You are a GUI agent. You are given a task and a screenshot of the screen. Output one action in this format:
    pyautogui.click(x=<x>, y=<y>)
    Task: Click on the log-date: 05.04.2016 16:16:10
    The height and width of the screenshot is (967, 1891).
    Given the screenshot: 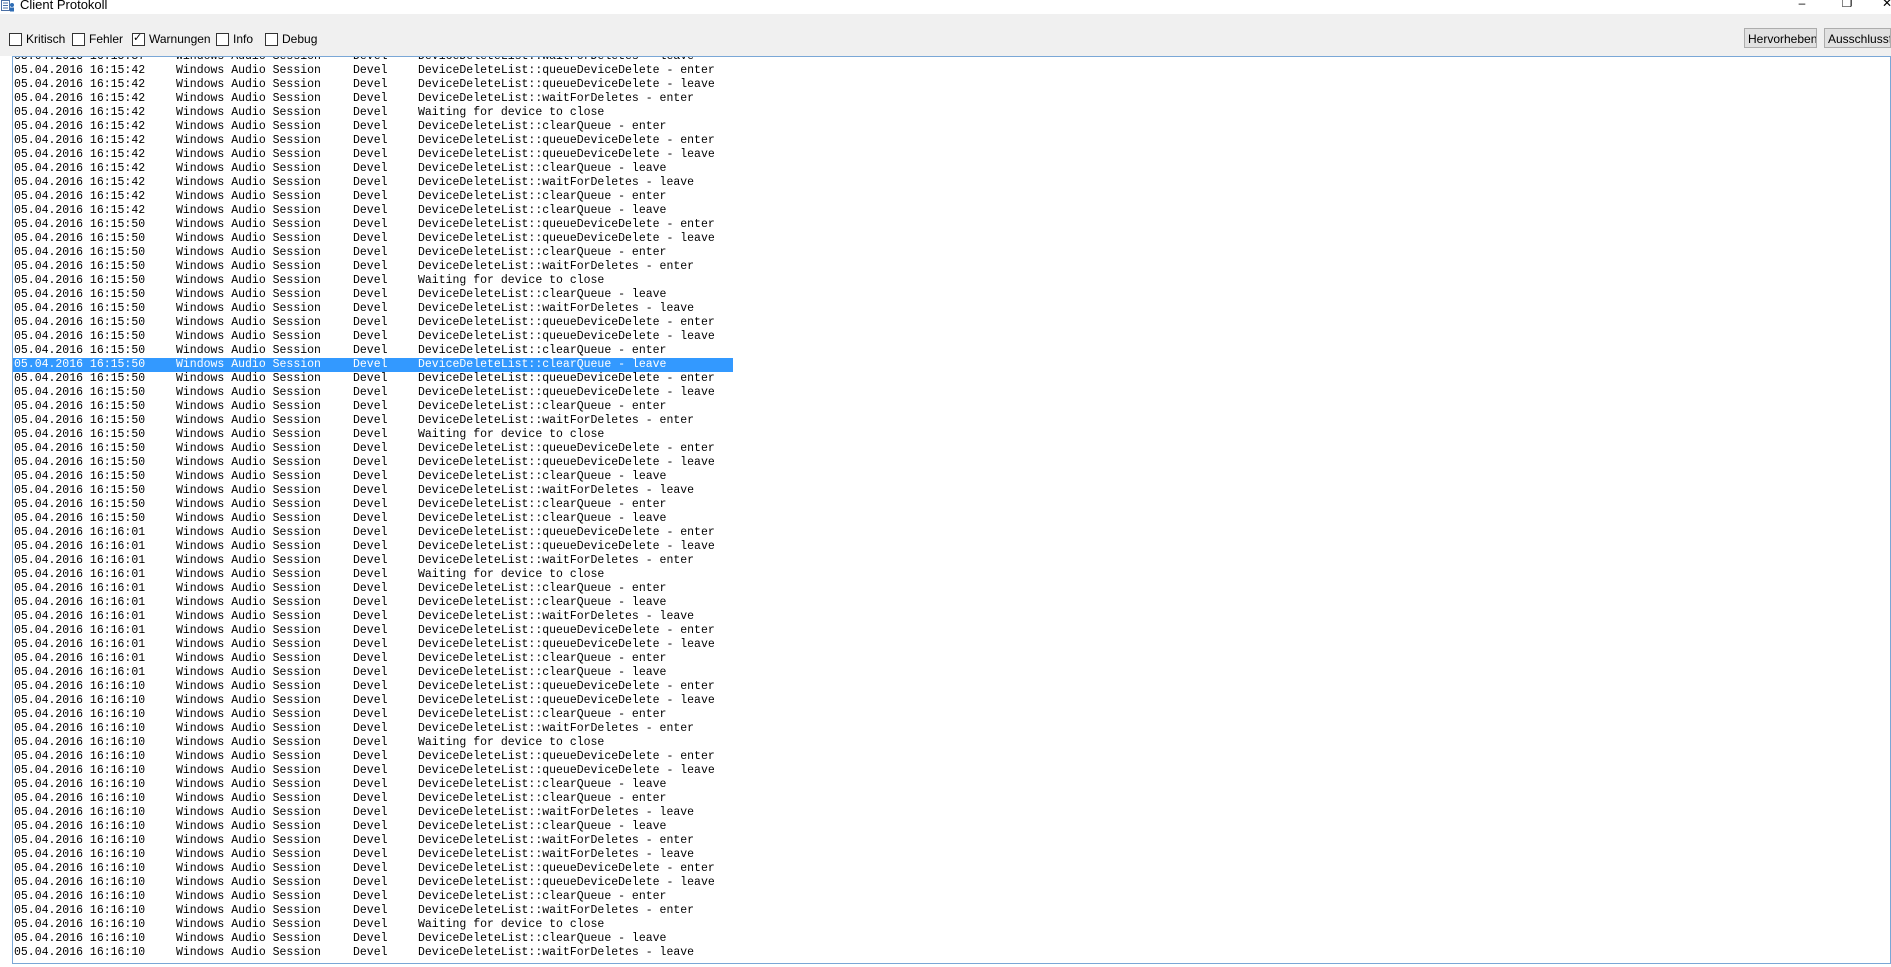 What is the action you would take?
    pyautogui.click(x=80, y=910)
    